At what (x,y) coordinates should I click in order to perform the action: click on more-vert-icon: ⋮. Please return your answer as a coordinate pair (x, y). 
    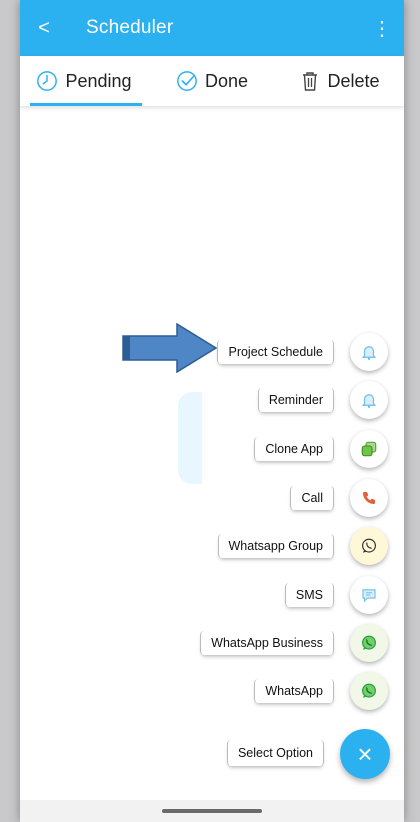
    Looking at the image, I should click on (382, 28).